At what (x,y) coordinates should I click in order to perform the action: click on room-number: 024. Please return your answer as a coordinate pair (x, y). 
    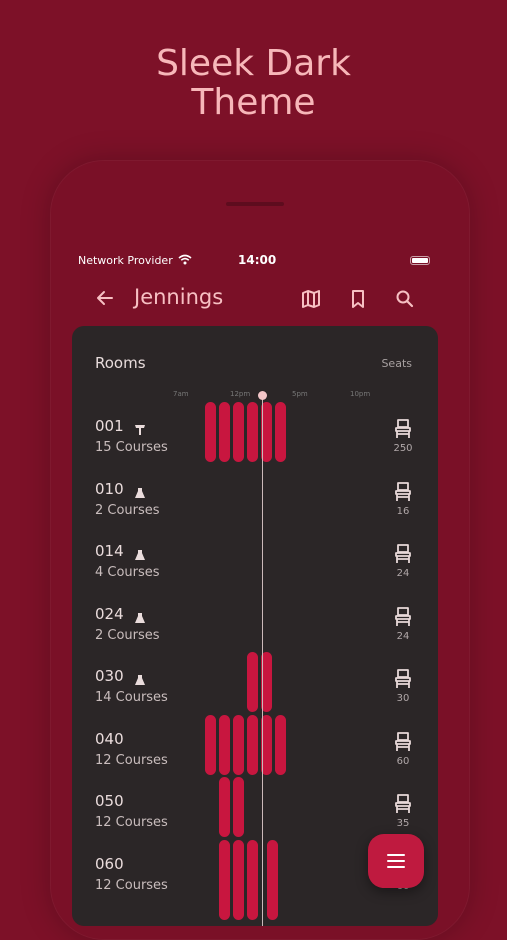
    Looking at the image, I should click on (109, 614).